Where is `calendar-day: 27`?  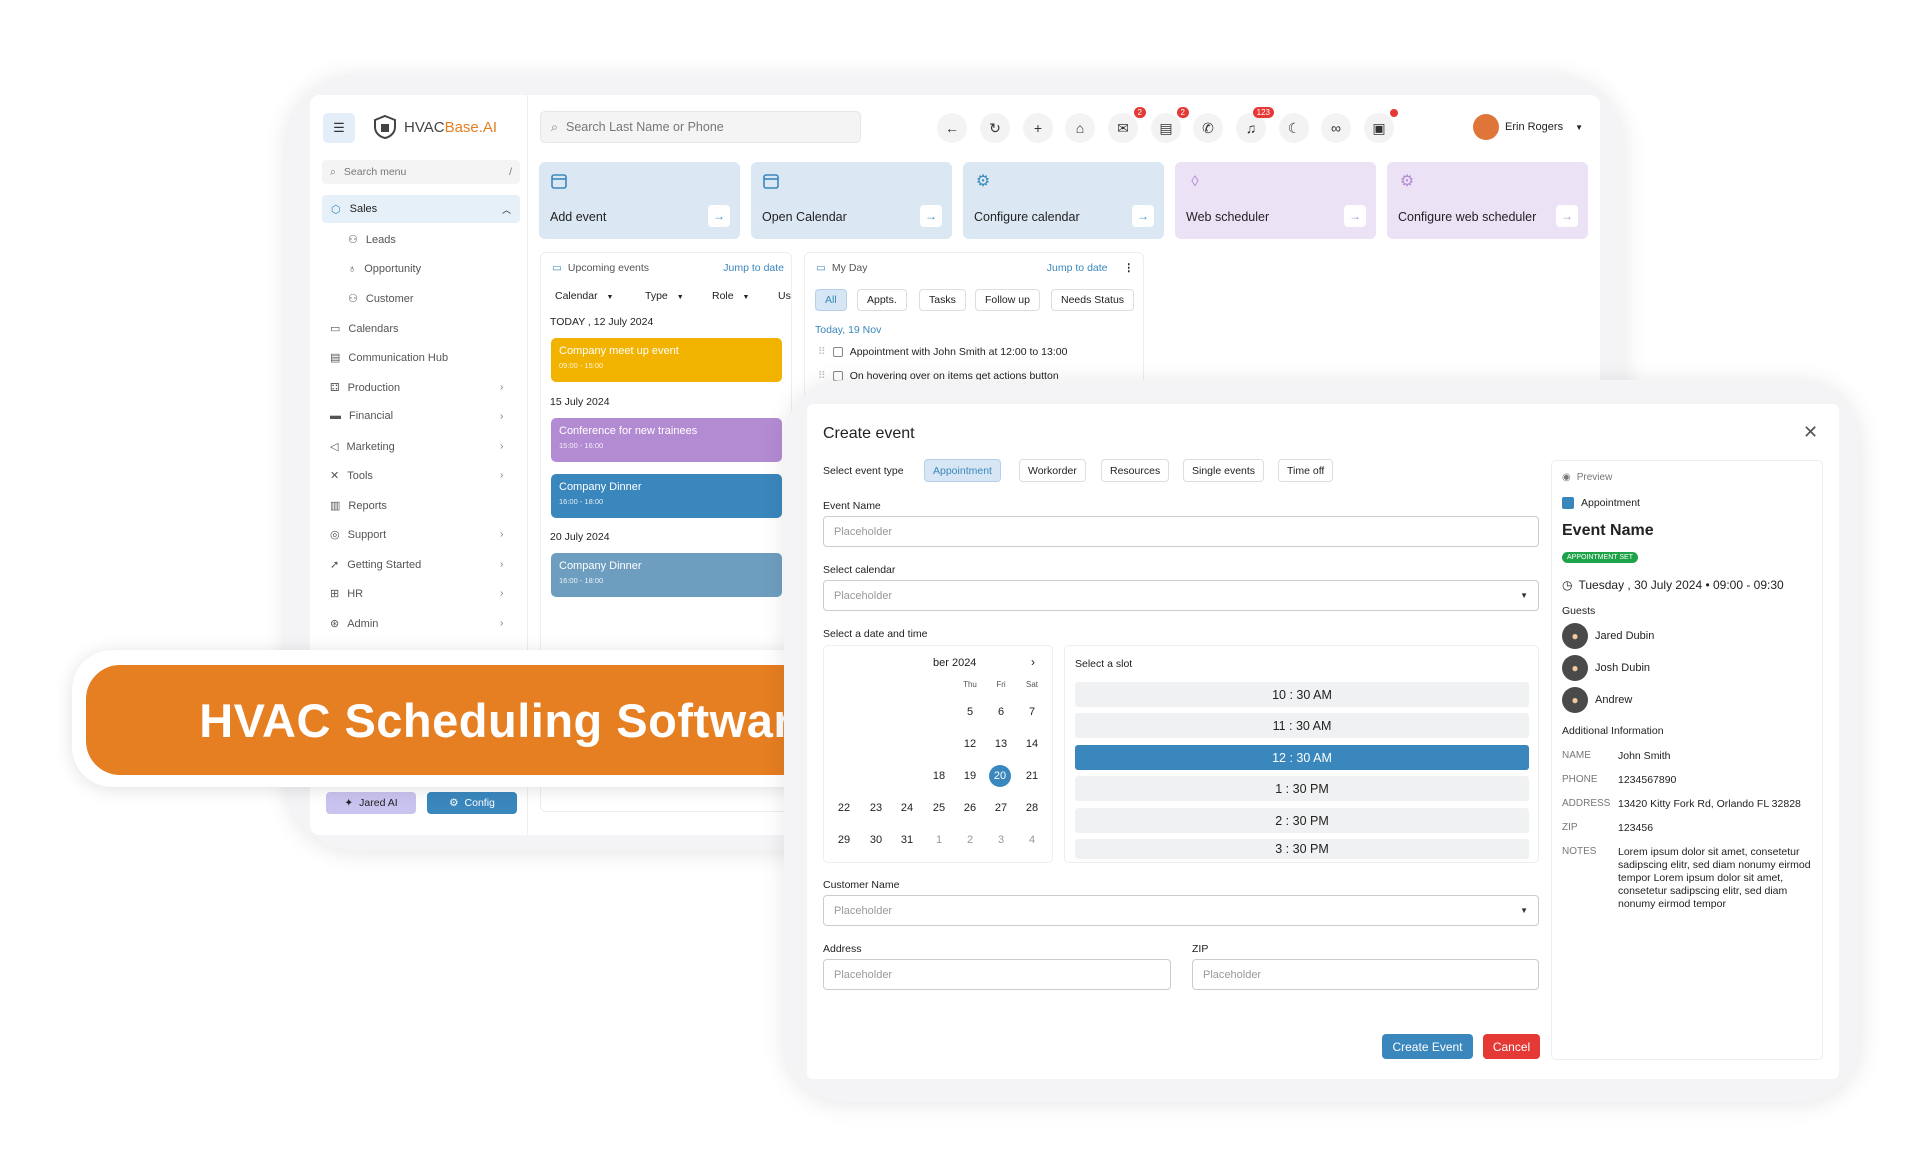 calendar-day: 27 is located at coordinates (1001, 808).